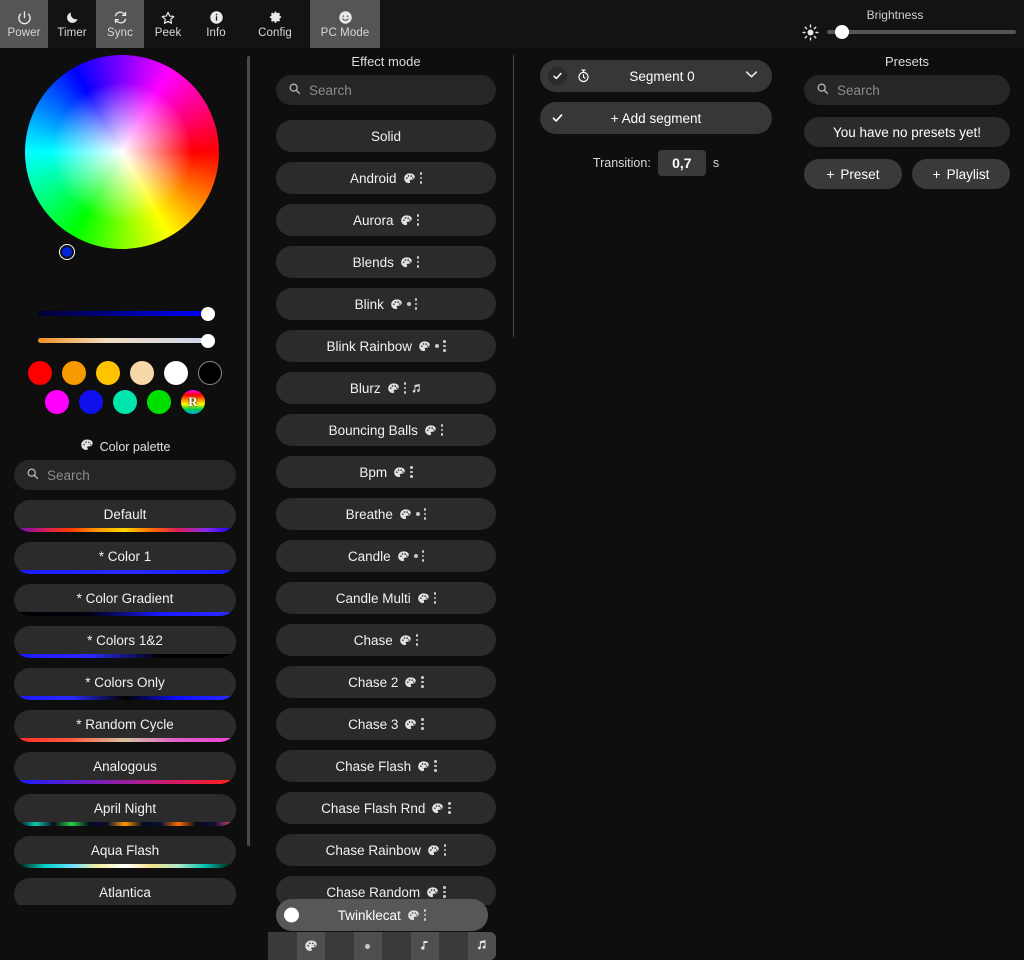  What do you see at coordinates (386, 220) in the screenshot?
I see `effect-item: Aurora` at bounding box center [386, 220].